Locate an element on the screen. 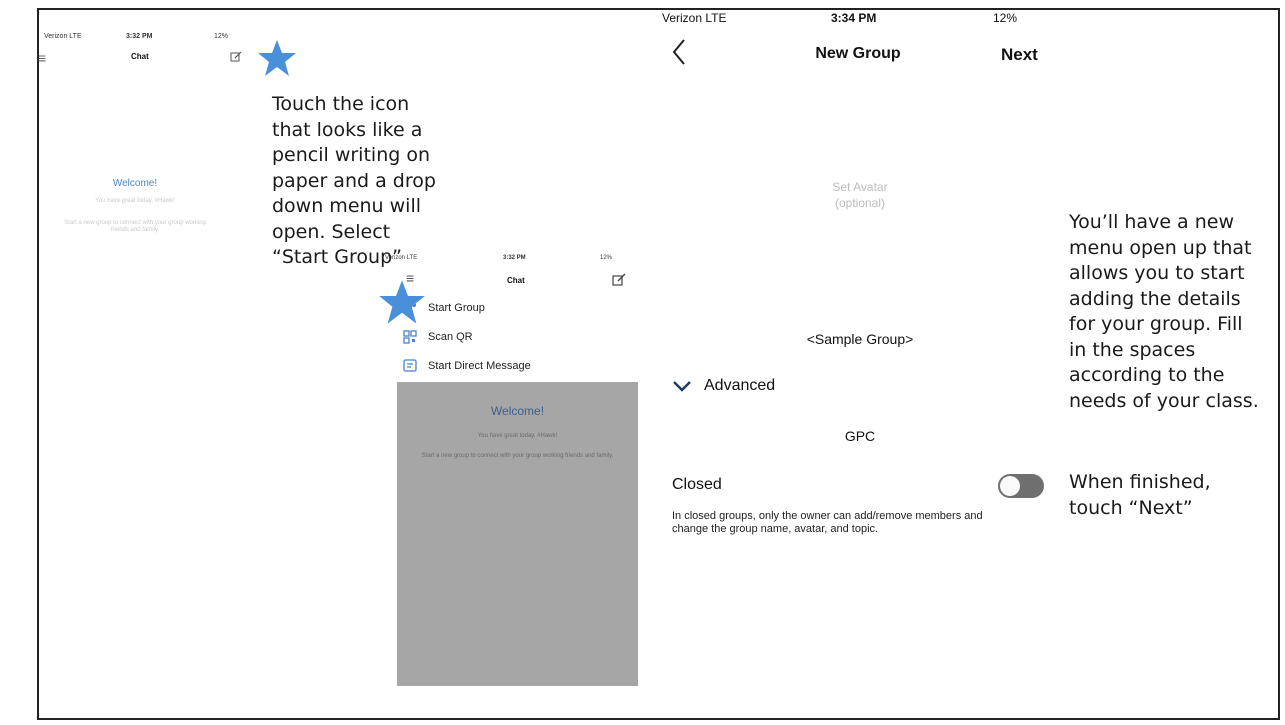 The image size is (1285, 725). menu-item-scan-qr: Scan QR is located at coordinates (437, 337).